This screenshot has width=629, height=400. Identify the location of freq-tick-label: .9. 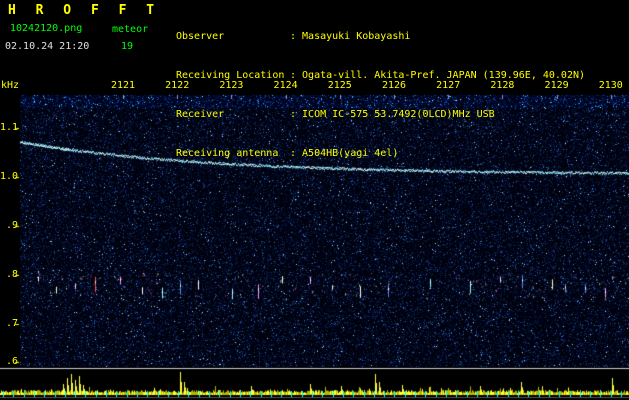
(11, 225).